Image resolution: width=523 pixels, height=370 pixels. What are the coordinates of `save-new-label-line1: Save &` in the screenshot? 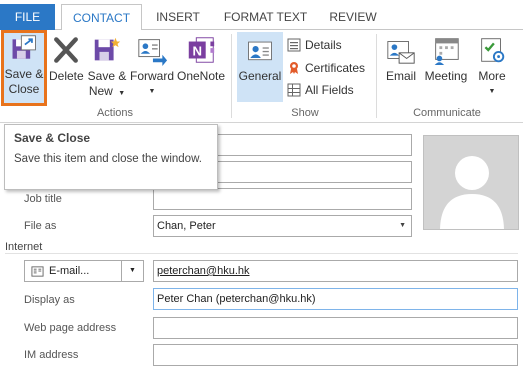 It's located at (107, 76).